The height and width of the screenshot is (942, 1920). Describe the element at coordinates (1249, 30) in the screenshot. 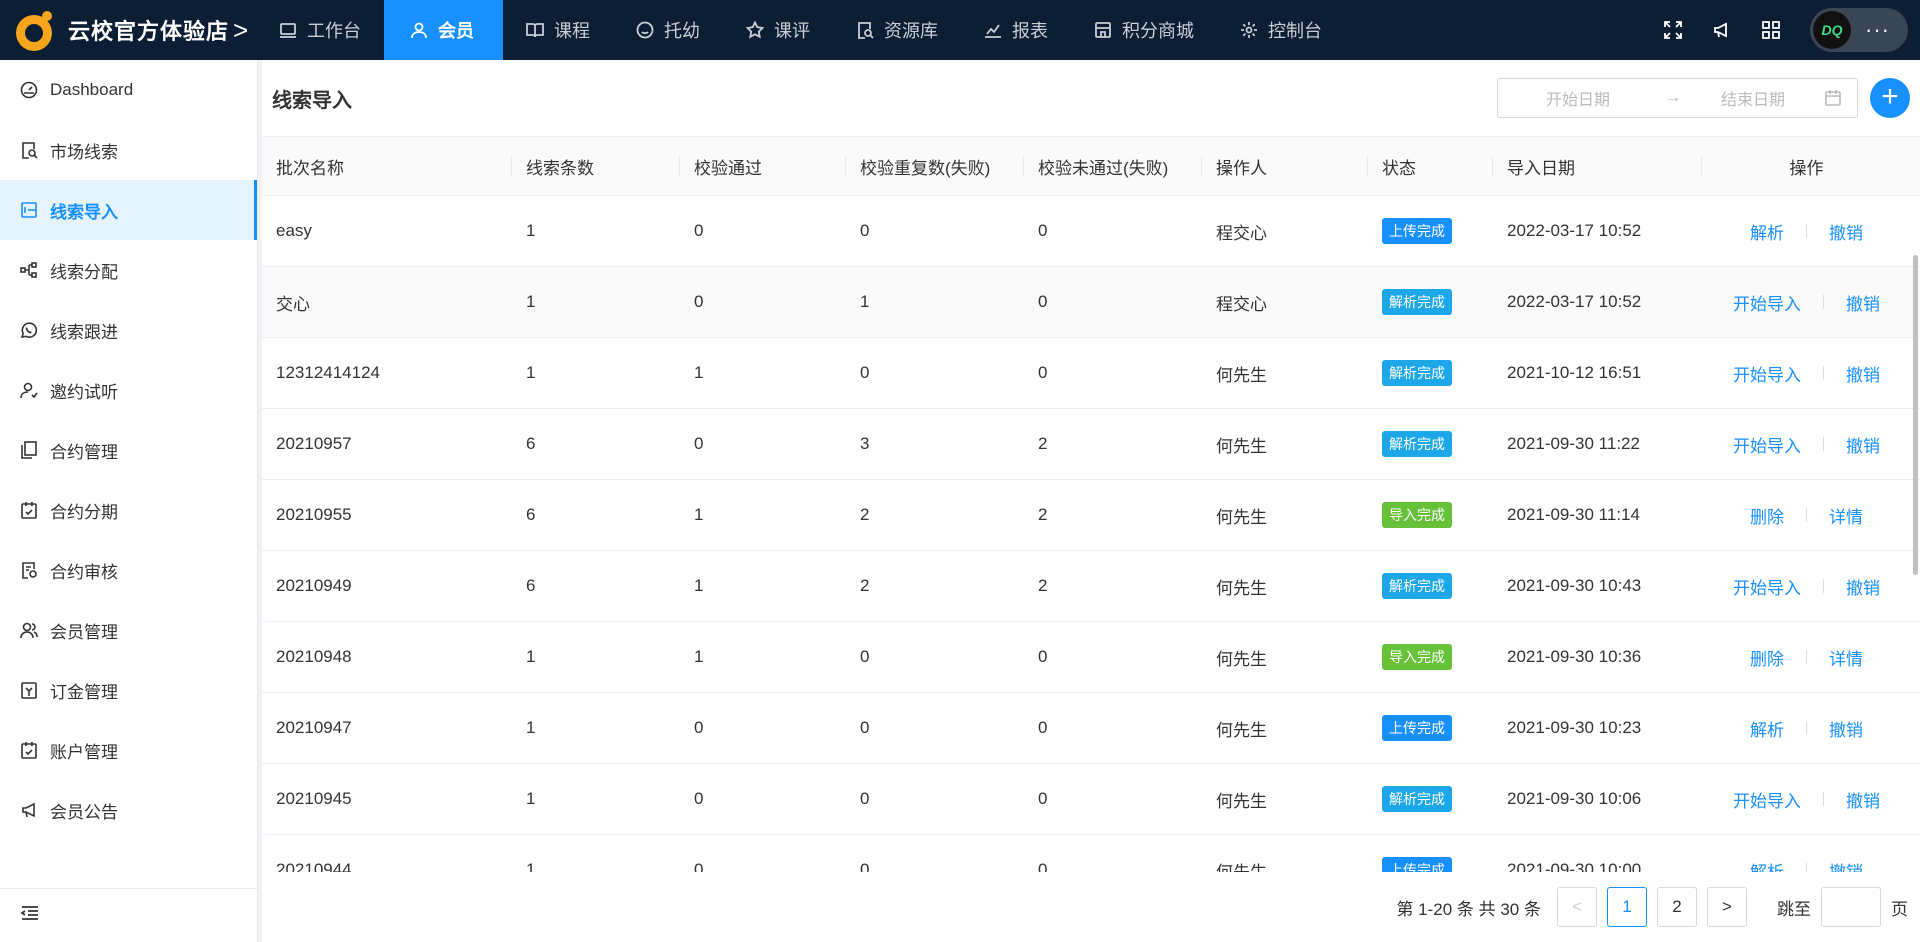

I see `gear-icon` at that location.